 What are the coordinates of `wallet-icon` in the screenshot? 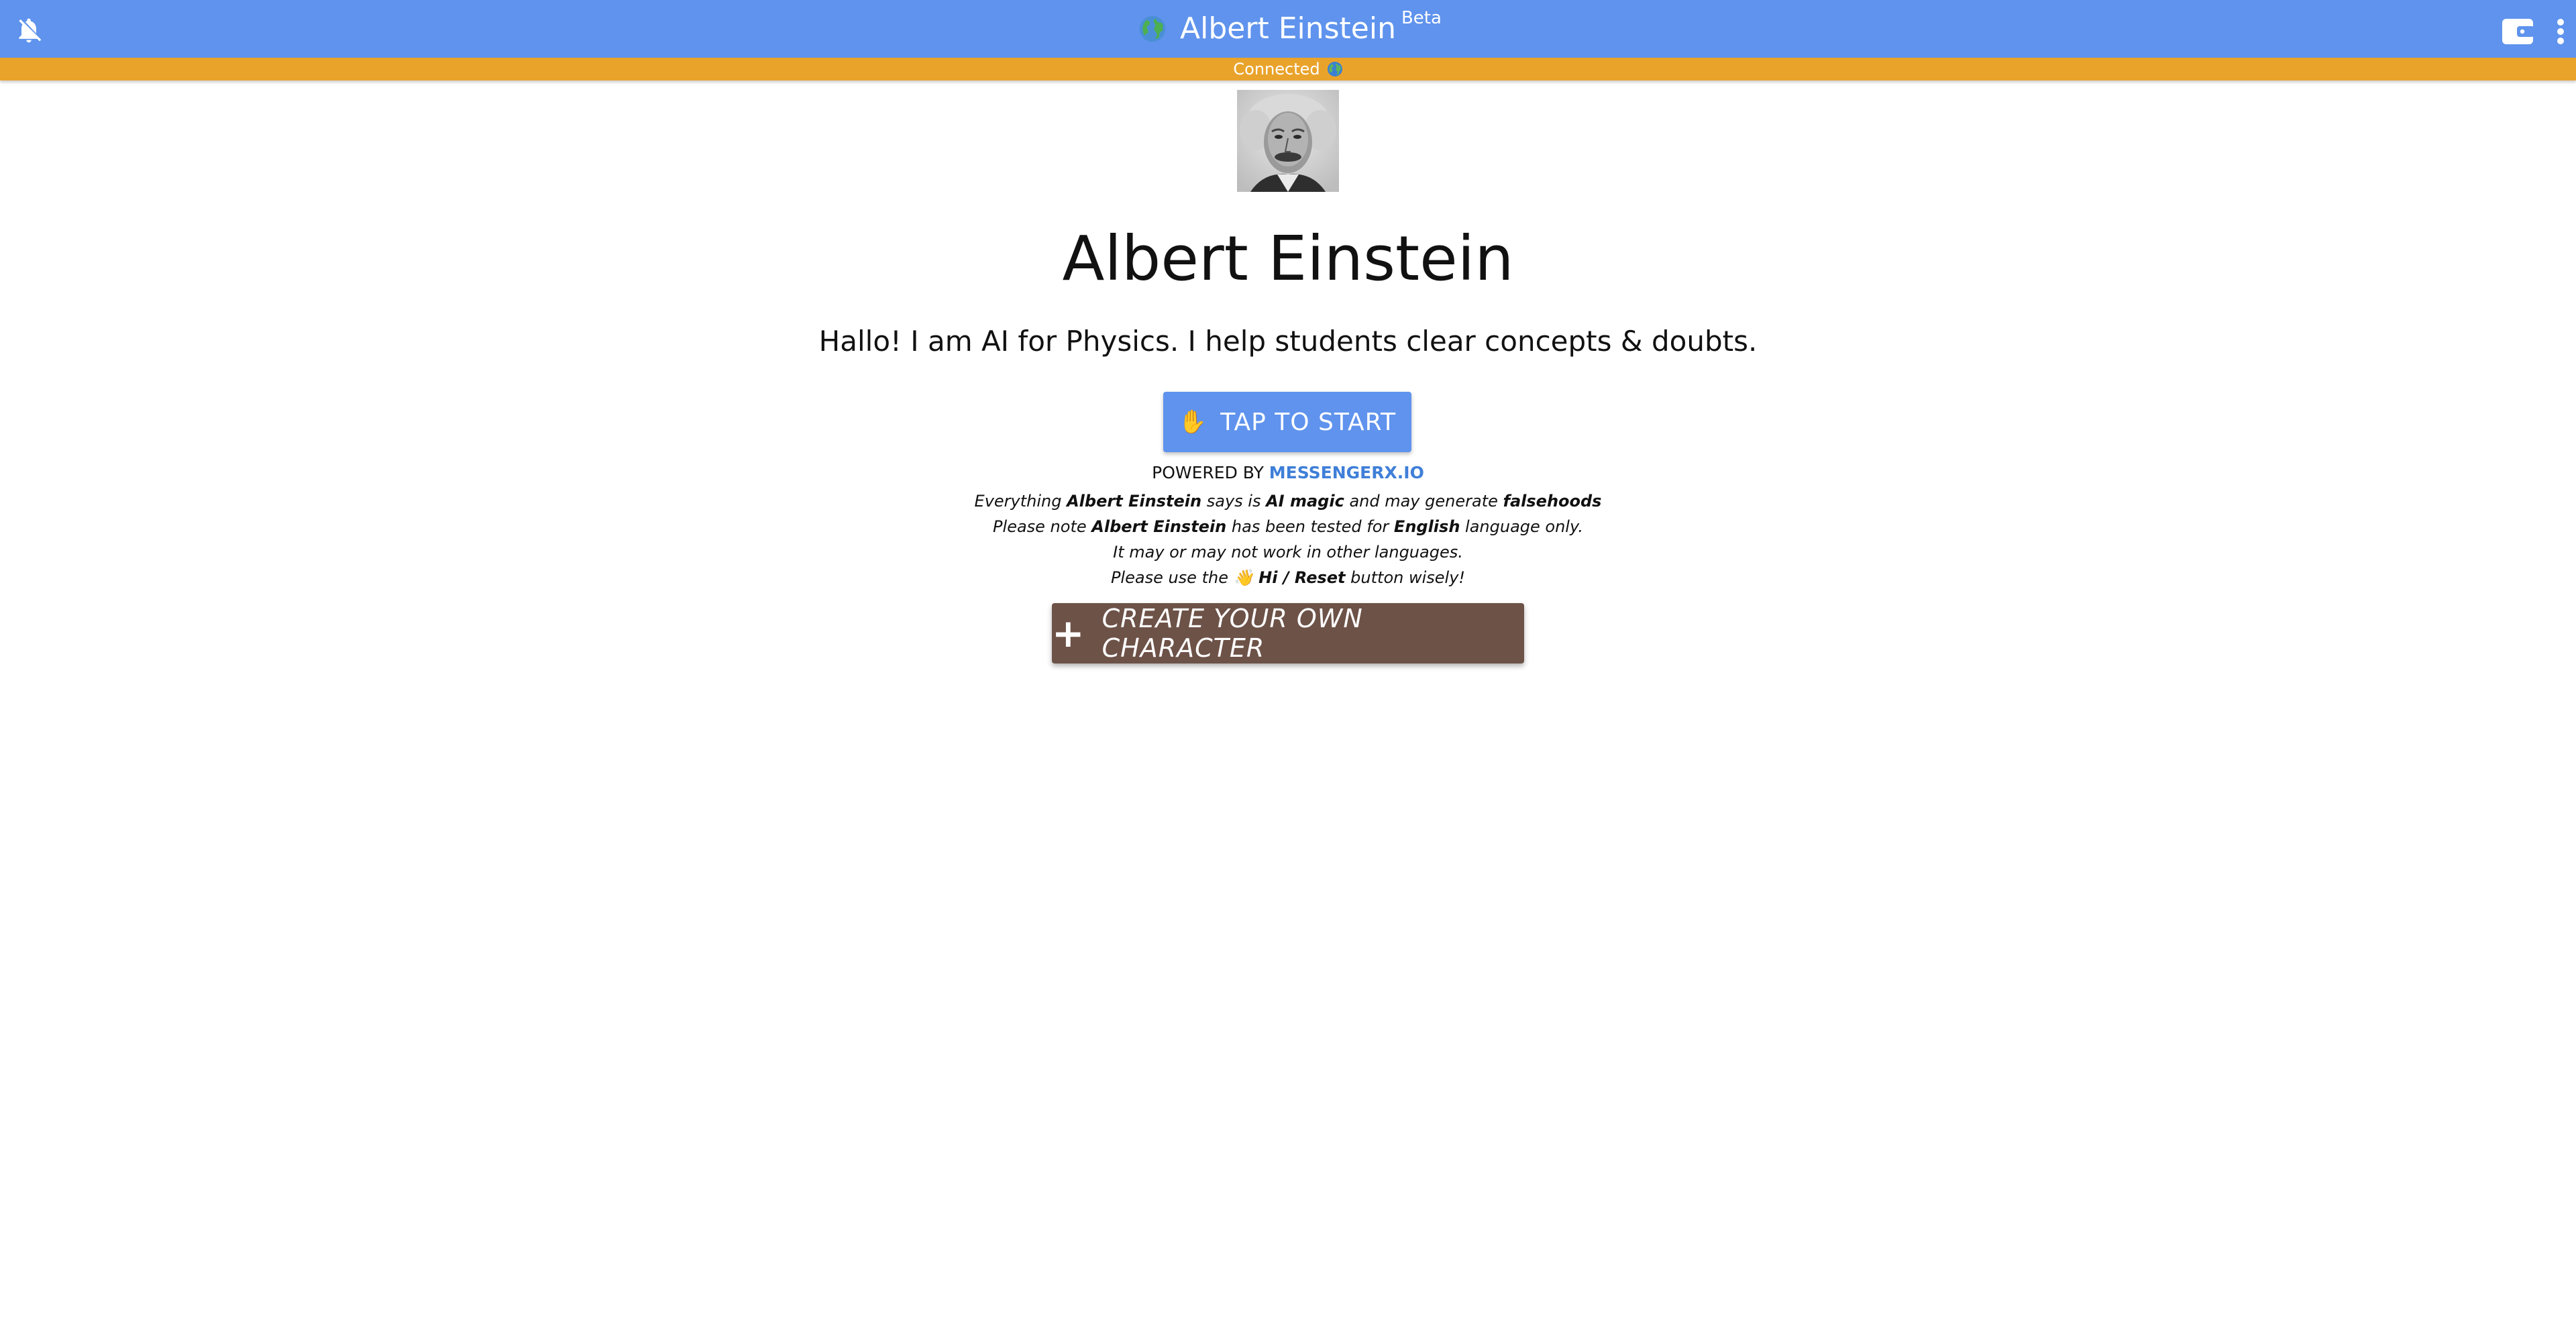 It's located at (2518, 31).